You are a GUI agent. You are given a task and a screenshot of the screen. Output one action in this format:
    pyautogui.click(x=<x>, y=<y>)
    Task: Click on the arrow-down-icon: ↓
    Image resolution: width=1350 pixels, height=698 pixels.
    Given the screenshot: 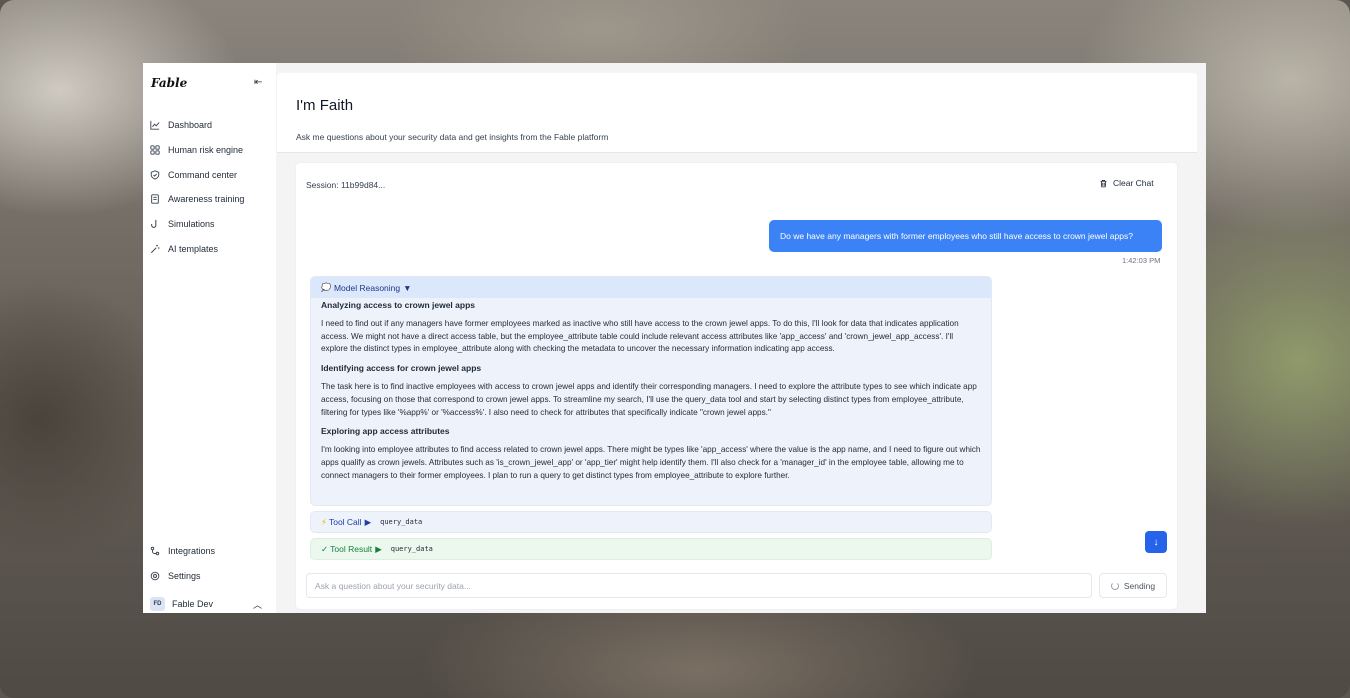 What is the action you would take?
    pyautogui.click(x=1156, y=542)
    